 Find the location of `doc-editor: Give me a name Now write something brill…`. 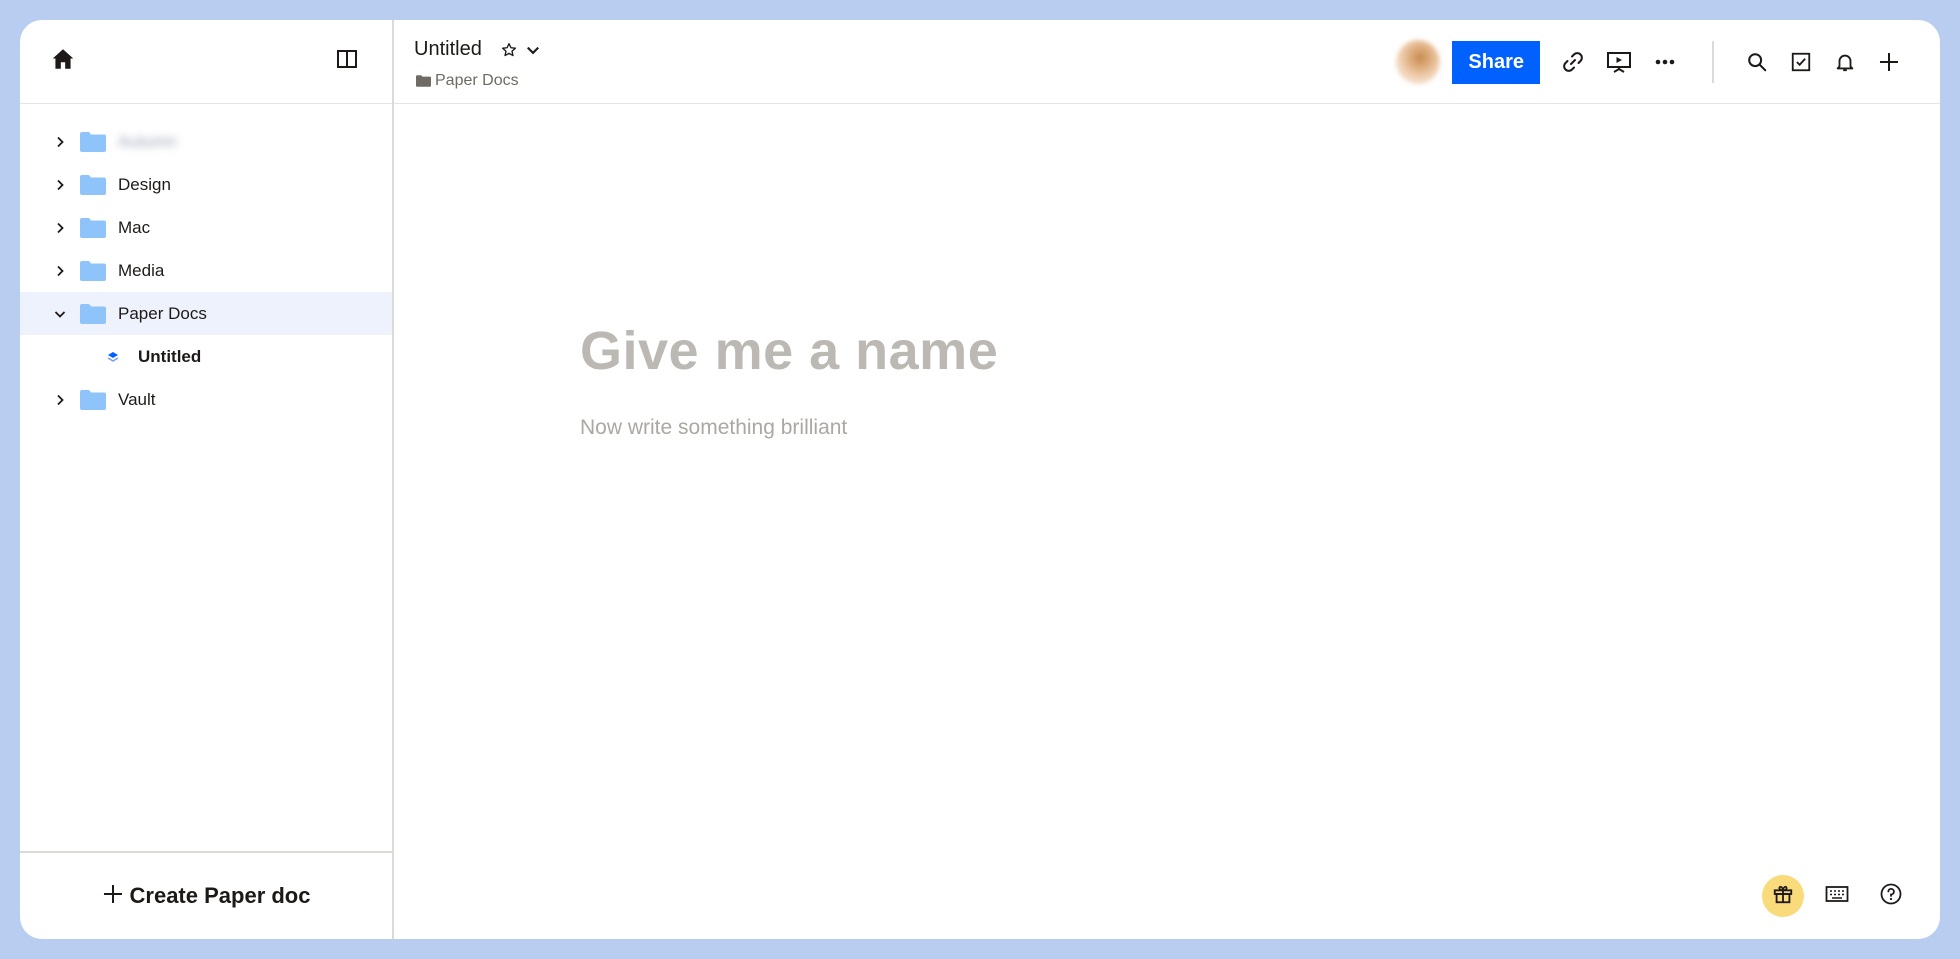

doc-editor: Give me a name Now write something brill… is located at coordinates (789, 380).